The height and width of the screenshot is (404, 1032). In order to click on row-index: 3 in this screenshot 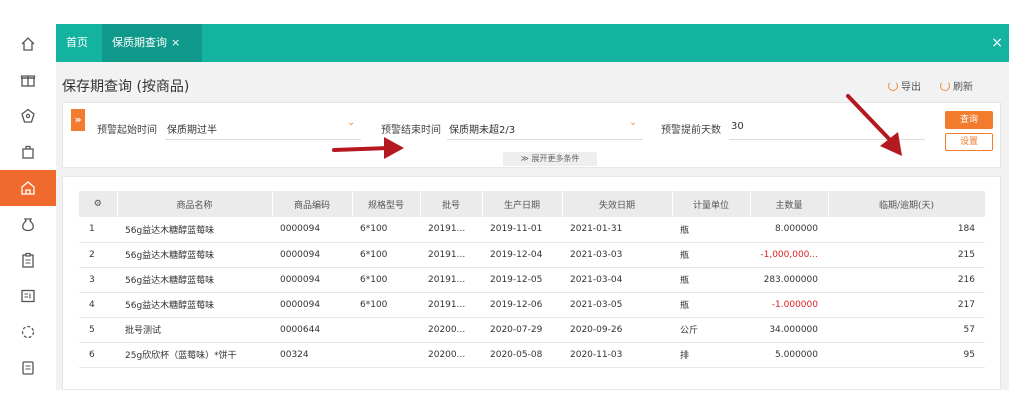, I will do `click(98, 280)`.